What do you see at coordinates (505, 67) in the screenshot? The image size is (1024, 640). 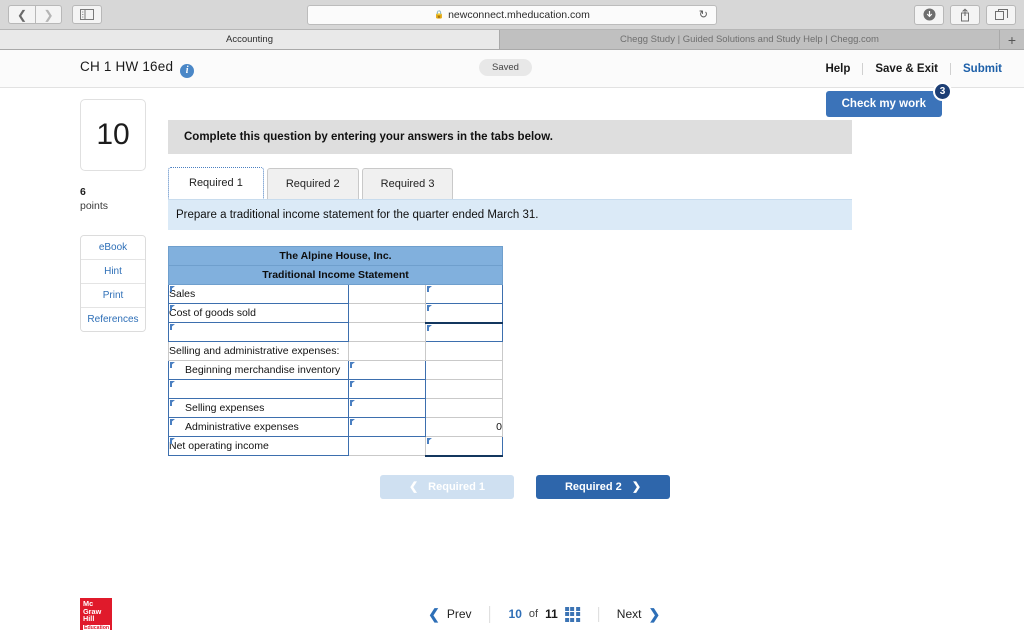 I see `status-badge: Saved` at bounding box center [505, 67].